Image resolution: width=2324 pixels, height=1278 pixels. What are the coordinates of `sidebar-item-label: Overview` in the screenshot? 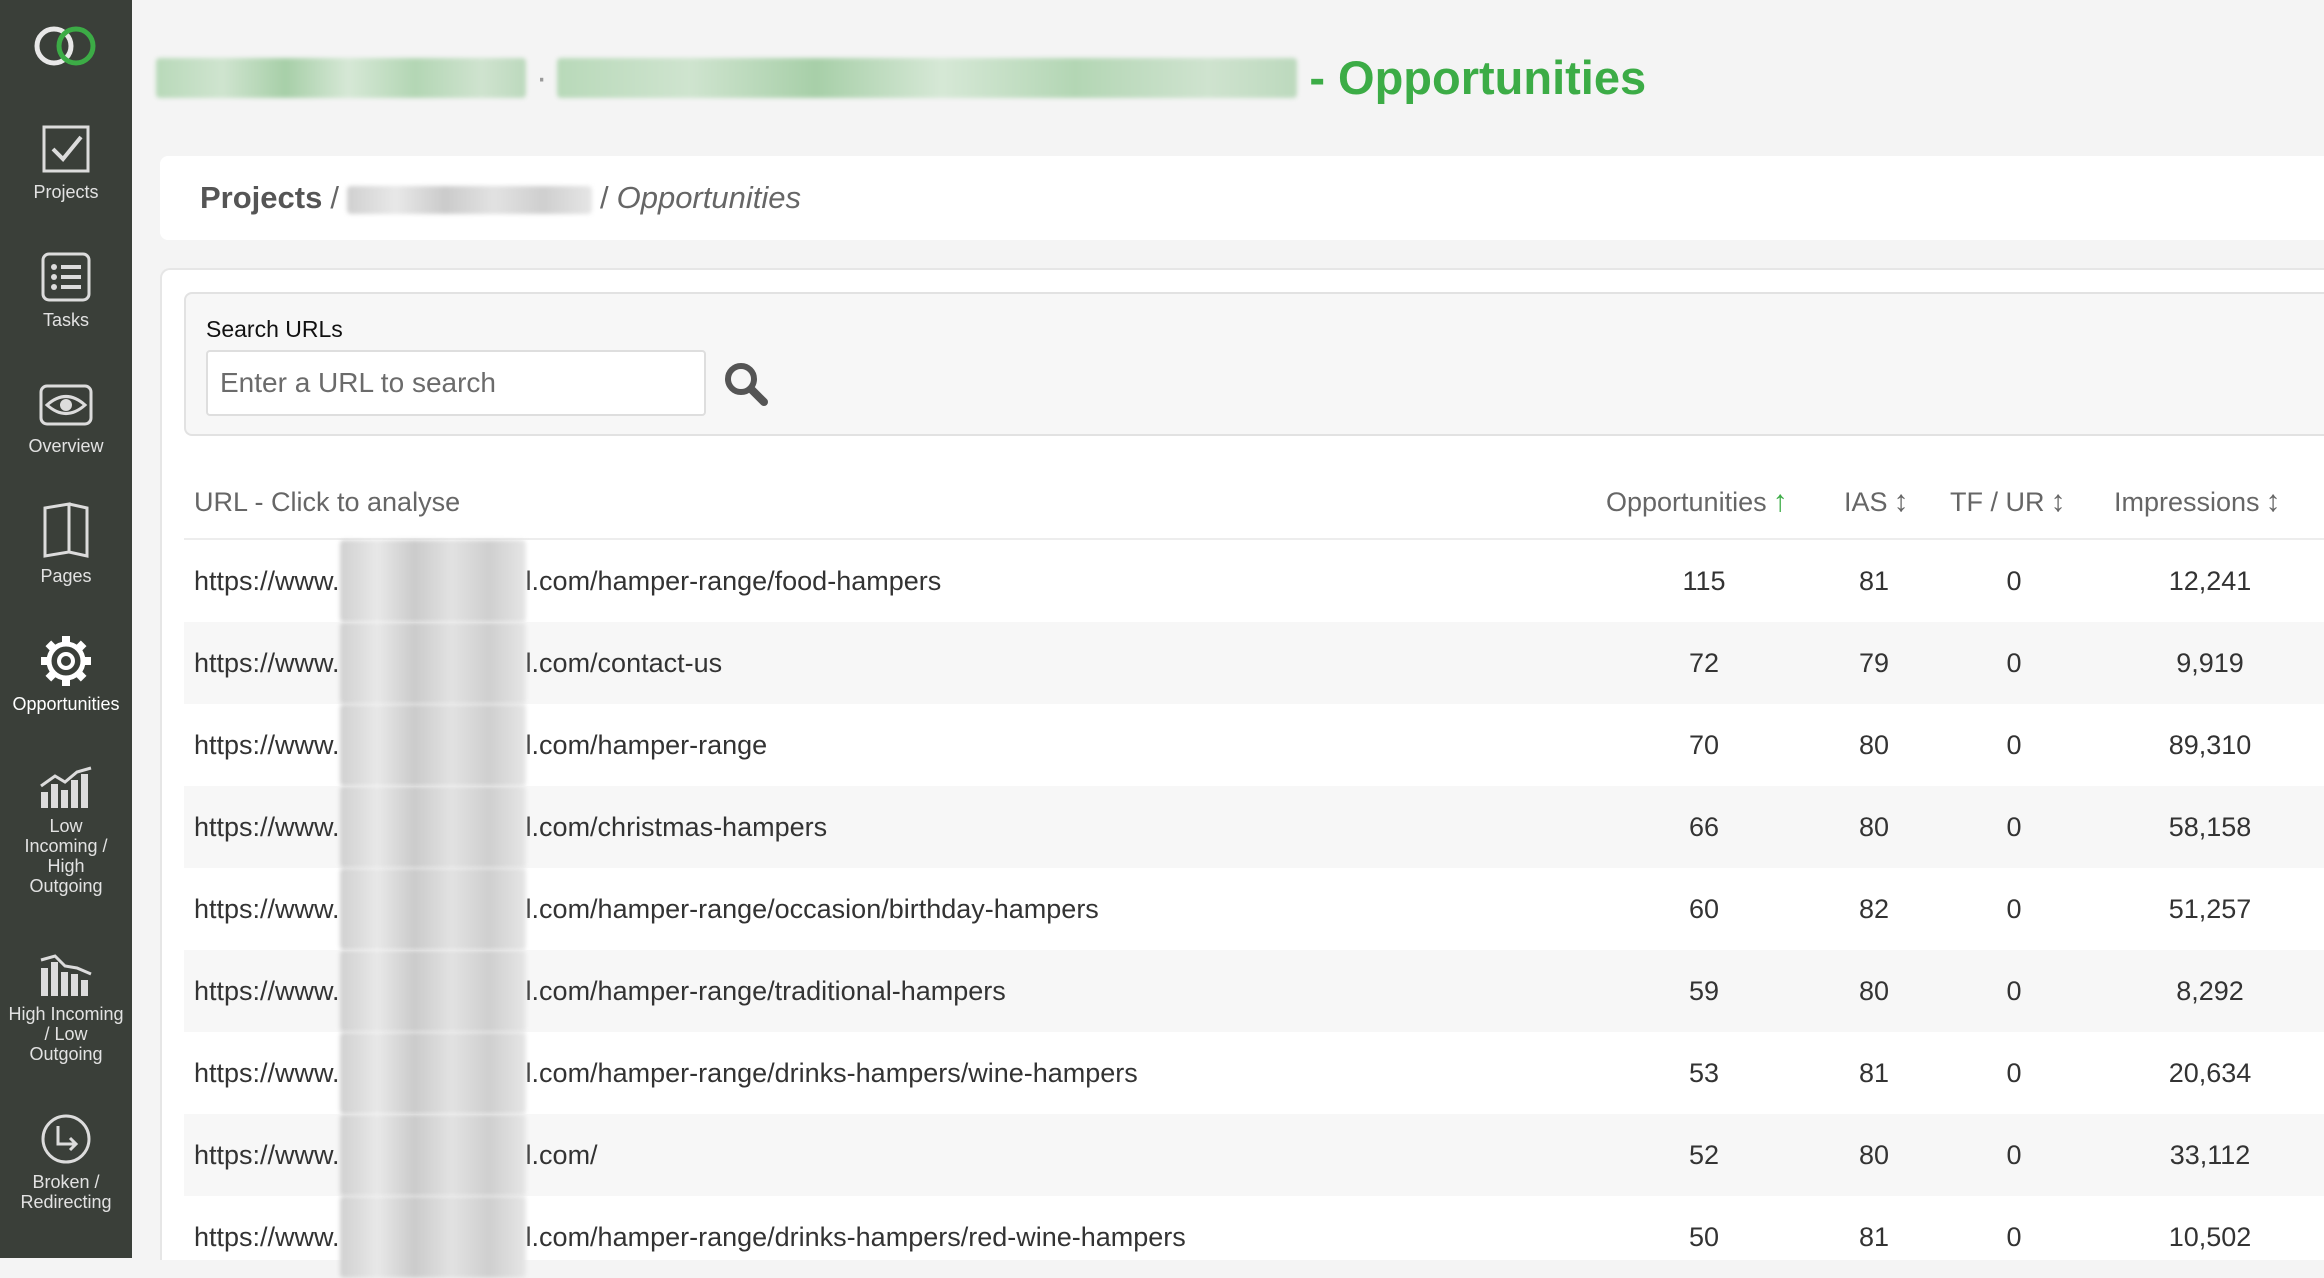 It's located at (66, 446).